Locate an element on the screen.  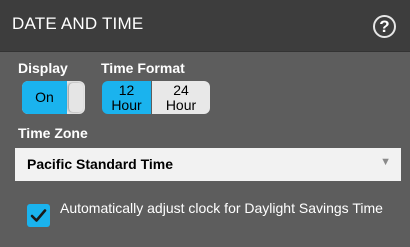
dropdown-arrow-icon: ▼ is located at coordinates (385, 162).